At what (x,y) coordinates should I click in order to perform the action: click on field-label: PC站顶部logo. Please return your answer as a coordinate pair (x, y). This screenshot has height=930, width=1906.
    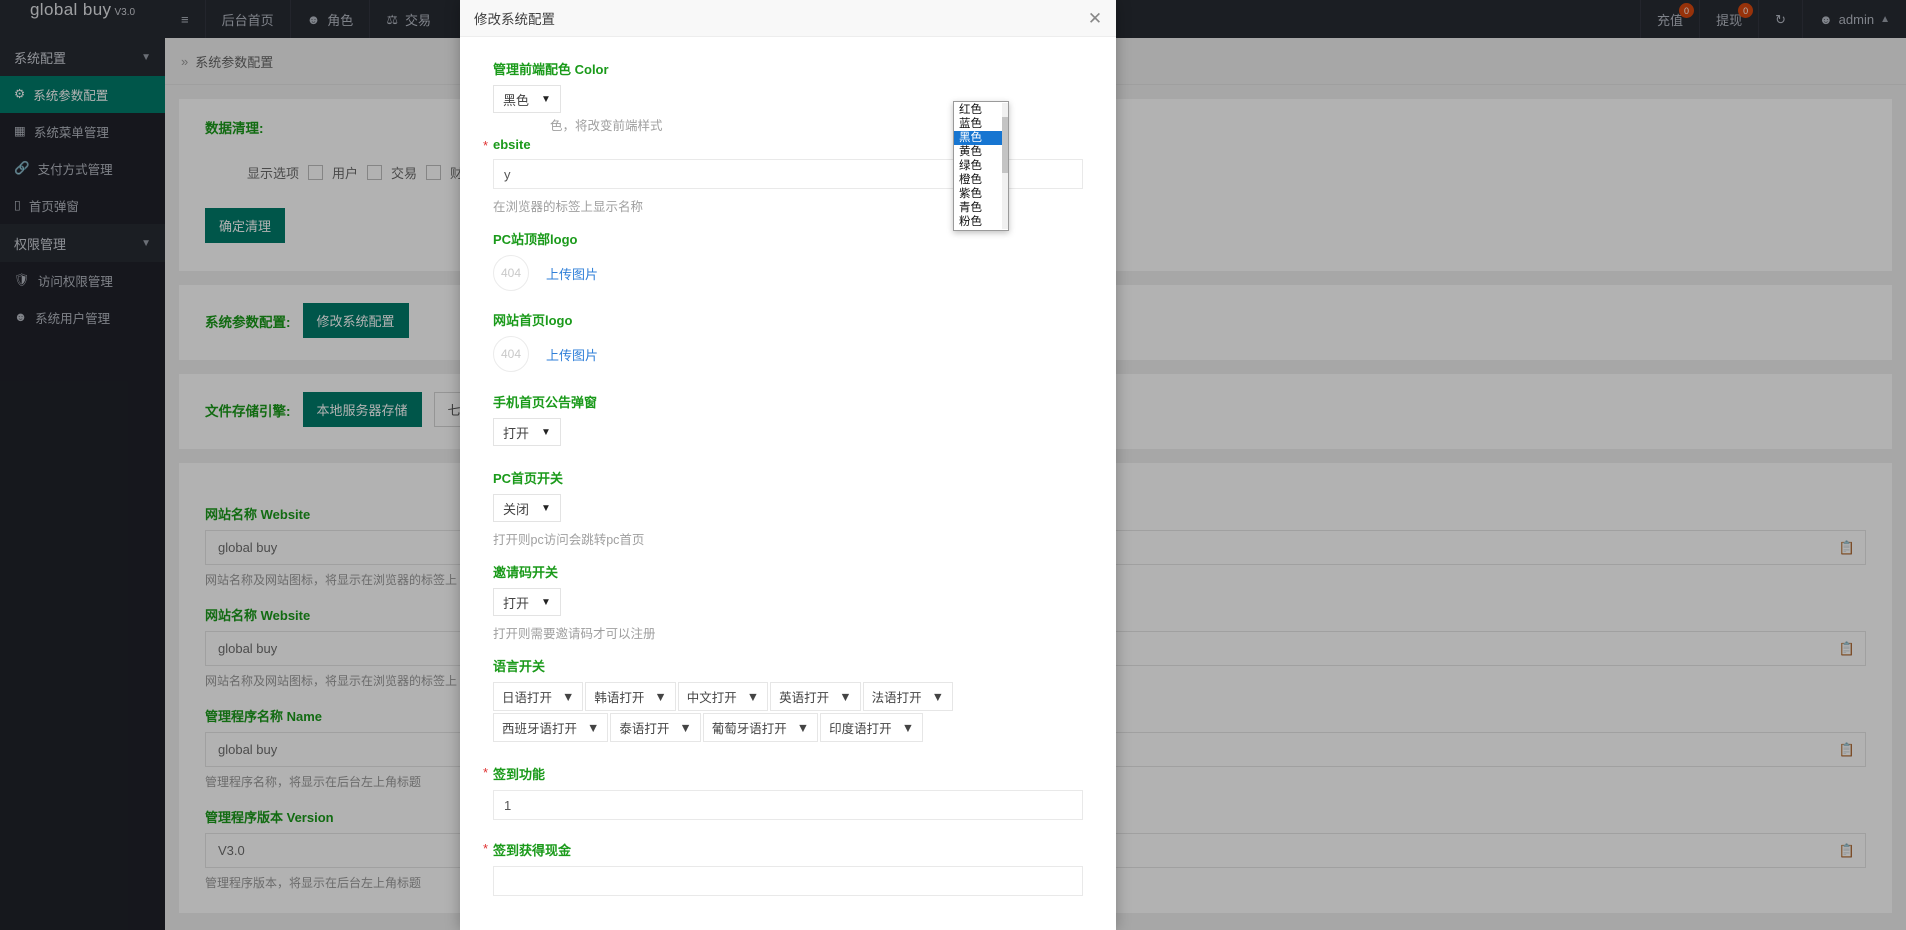
    Looking at the image, I should click on (535, 239).